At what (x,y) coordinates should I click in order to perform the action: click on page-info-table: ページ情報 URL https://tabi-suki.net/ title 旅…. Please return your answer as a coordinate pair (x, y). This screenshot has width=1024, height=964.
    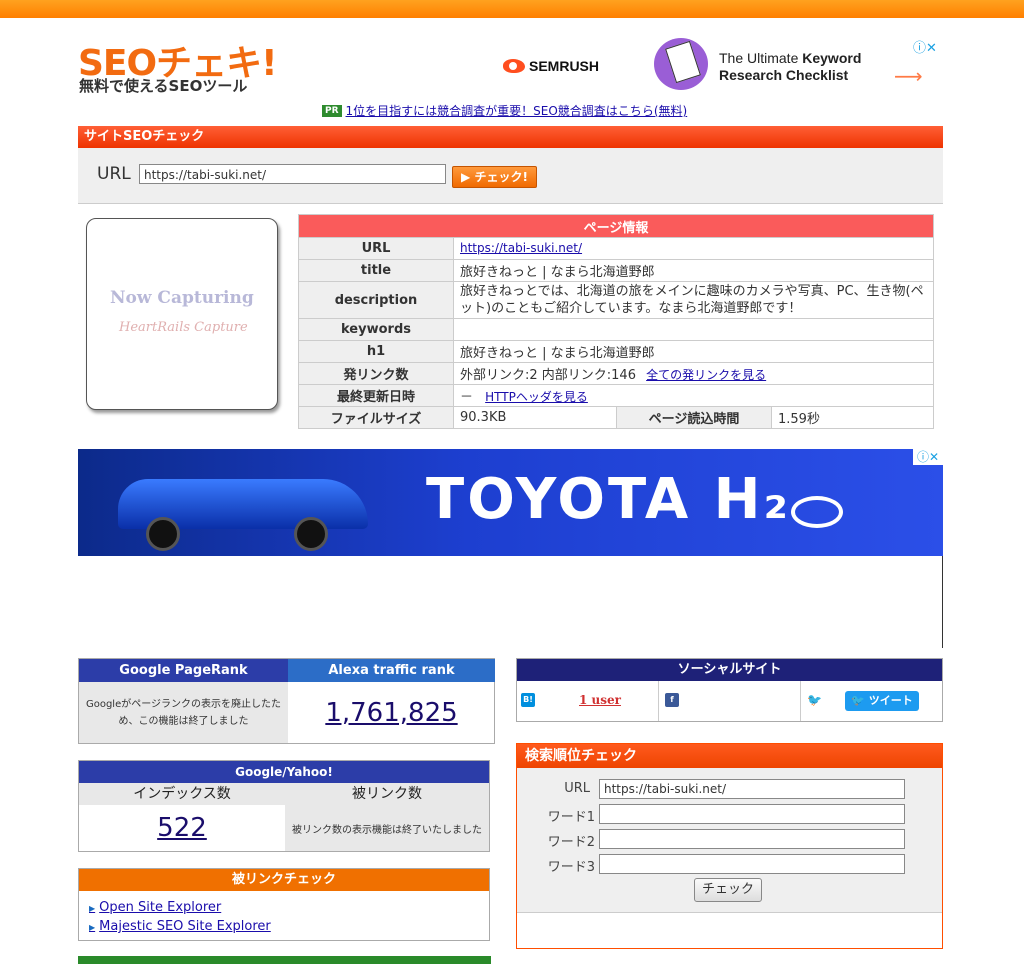
    Looking at the image, I should click on (616, 321).